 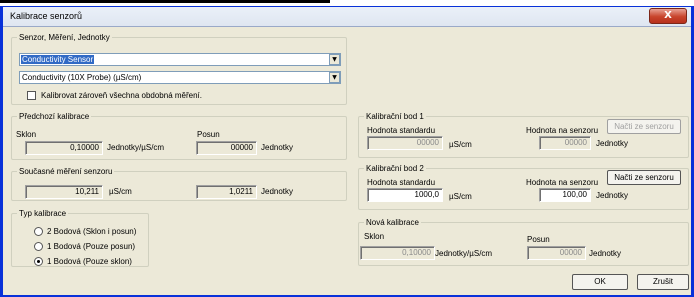 What do you see at coordinates (180, 59) in the screenshot?
I see `sensor-select: Conductivity Sensor ▼` at bounding box center [180, 59].